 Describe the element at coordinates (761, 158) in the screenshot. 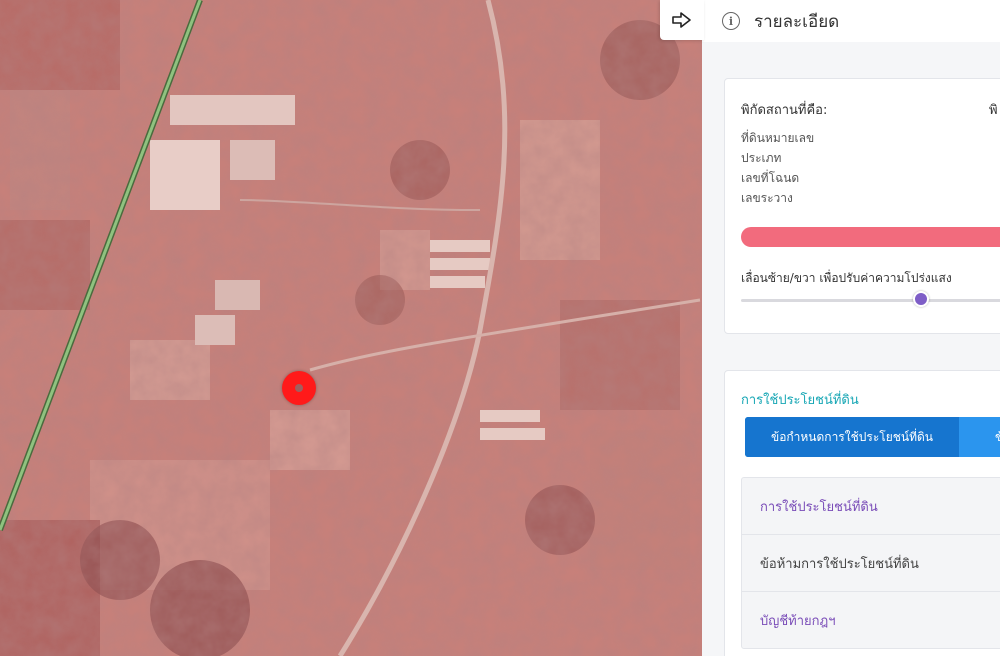

I see `field-type: ประเภท` at that location.